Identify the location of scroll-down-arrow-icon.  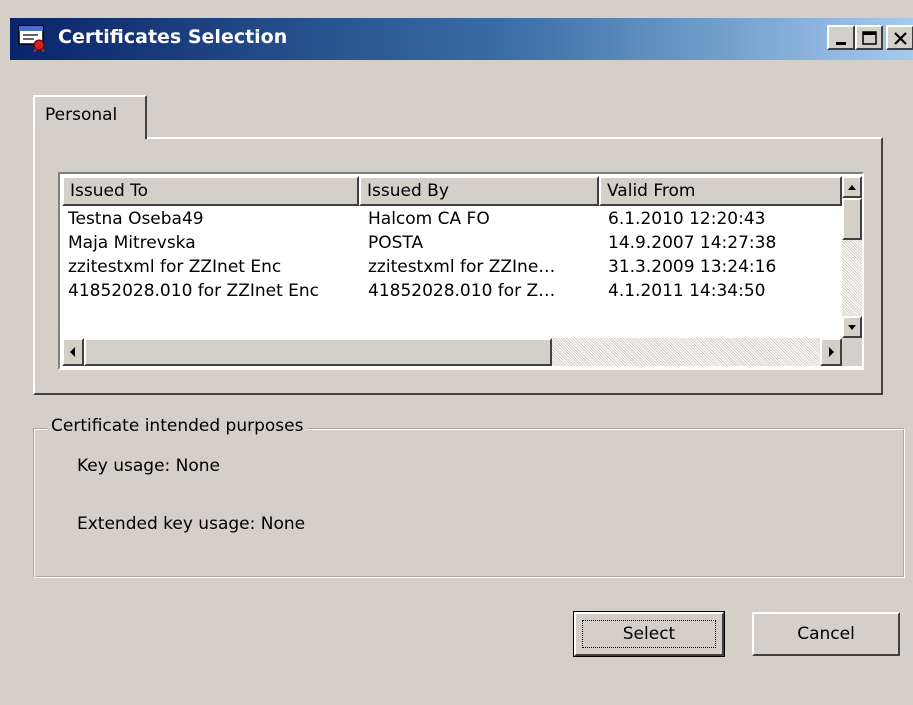
(852, 327).